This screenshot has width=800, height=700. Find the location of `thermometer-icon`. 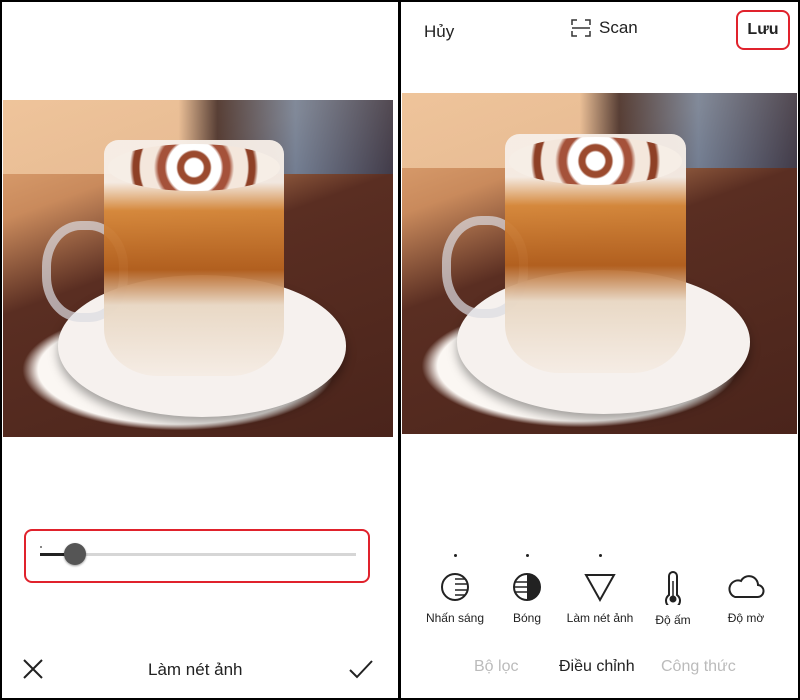

thermometer-icon is located at coordinates (673, 588).